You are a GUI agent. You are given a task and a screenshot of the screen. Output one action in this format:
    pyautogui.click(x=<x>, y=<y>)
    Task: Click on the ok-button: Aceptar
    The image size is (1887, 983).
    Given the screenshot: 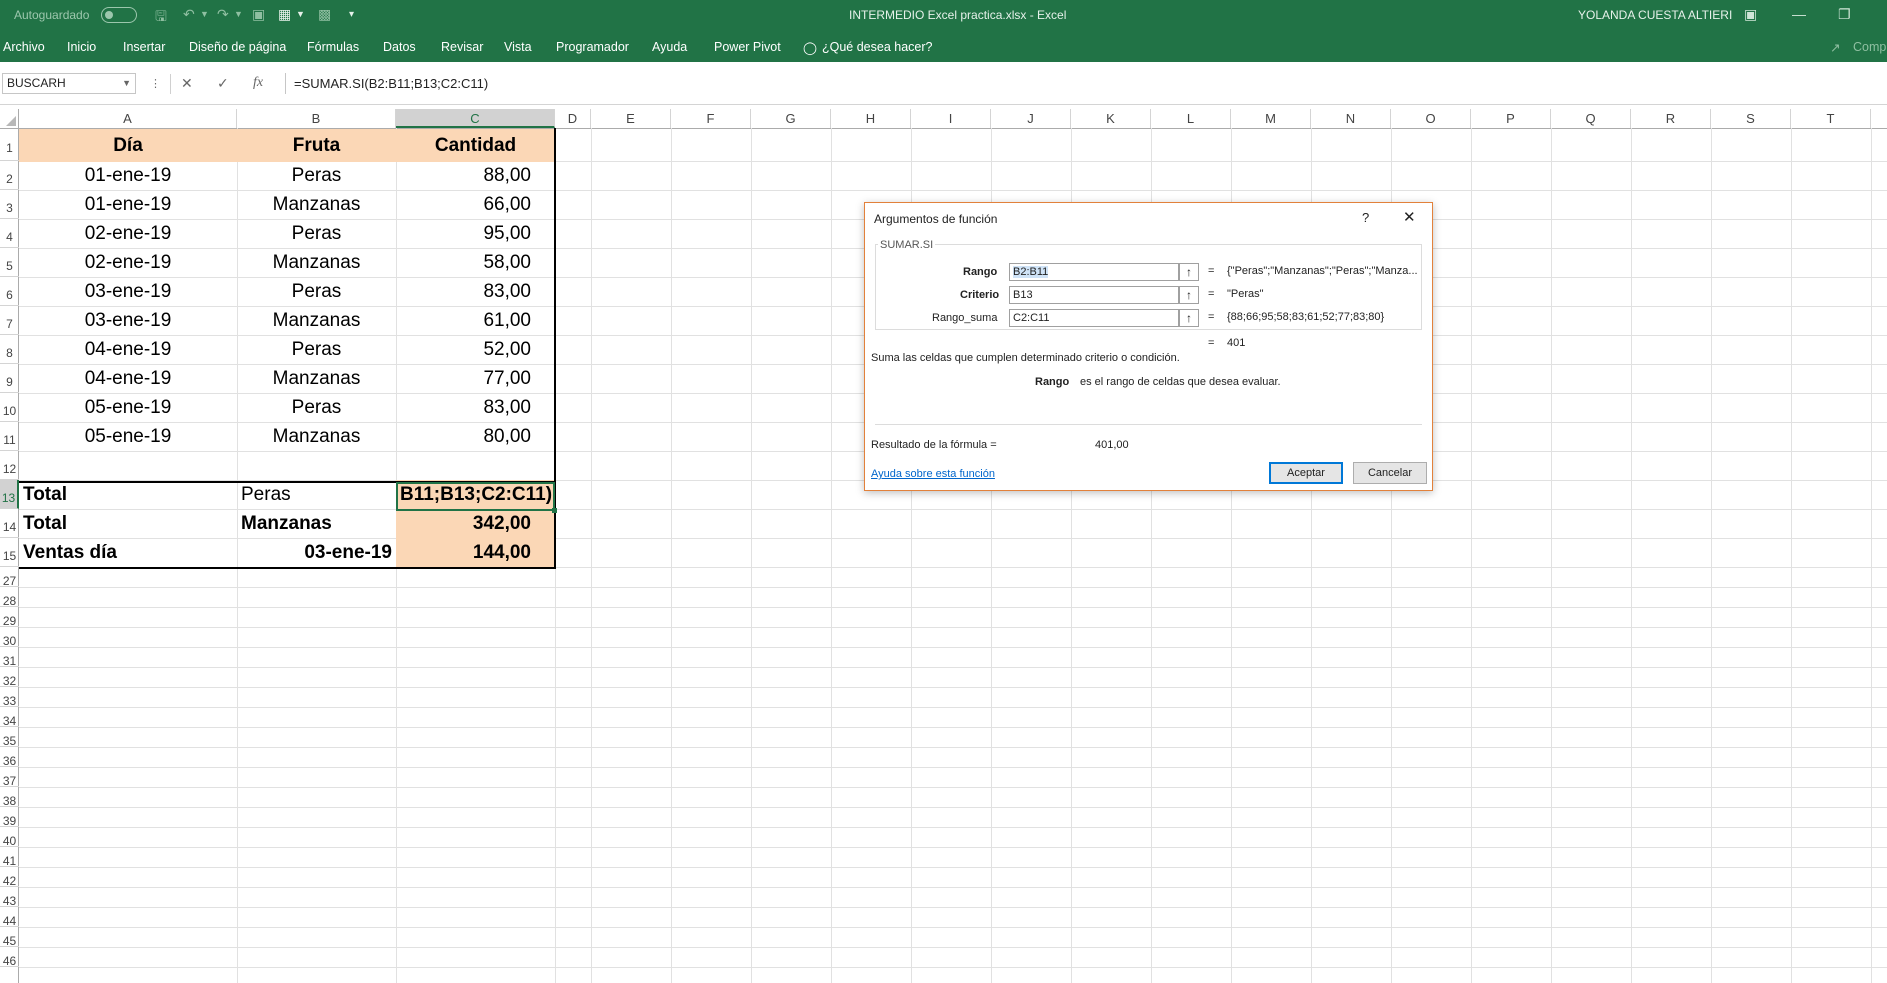 What is the action you would take?
    pyautogui.click(x=1306, y=473)
    